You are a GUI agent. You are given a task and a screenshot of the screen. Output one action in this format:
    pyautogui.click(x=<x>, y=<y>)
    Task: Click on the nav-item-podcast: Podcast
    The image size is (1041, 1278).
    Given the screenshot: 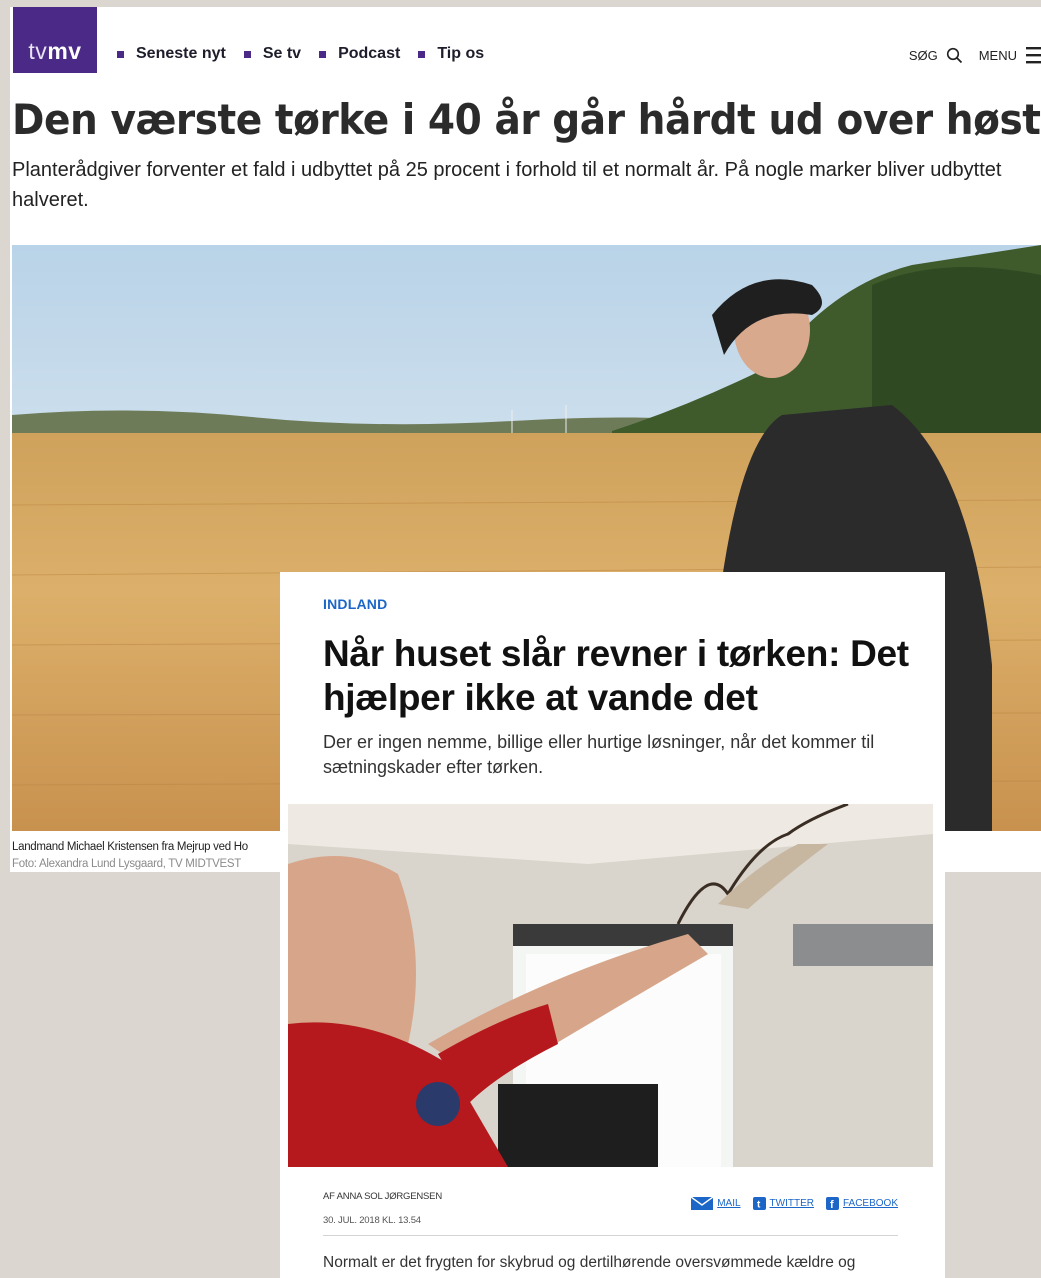 What is the action you would take?
    pyautogui.click(x=359, y=54)
    